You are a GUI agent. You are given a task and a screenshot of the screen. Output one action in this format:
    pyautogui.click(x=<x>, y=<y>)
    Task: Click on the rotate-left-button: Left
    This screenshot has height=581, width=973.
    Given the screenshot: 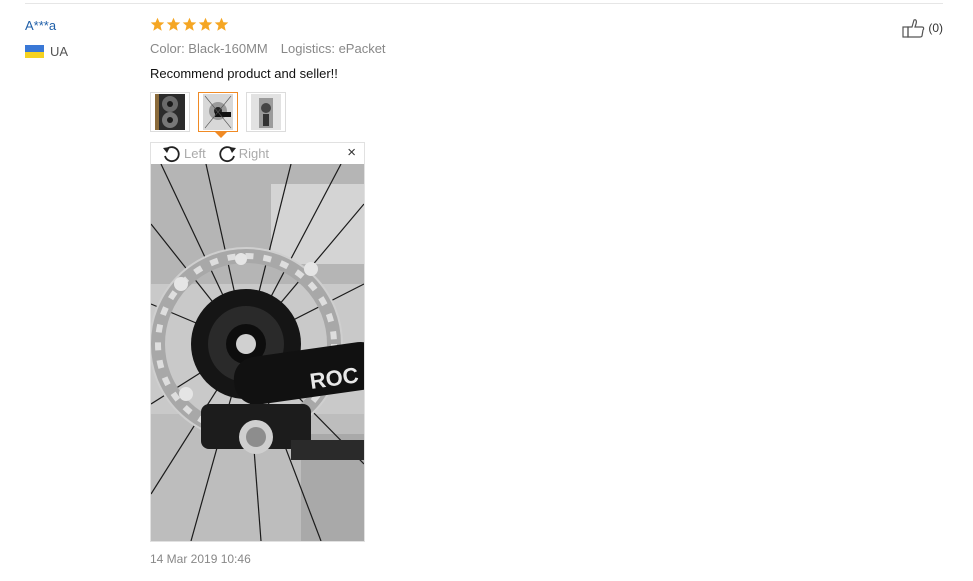 What is the action you would take?
    pyautogui.click(x=183, y=154)
    